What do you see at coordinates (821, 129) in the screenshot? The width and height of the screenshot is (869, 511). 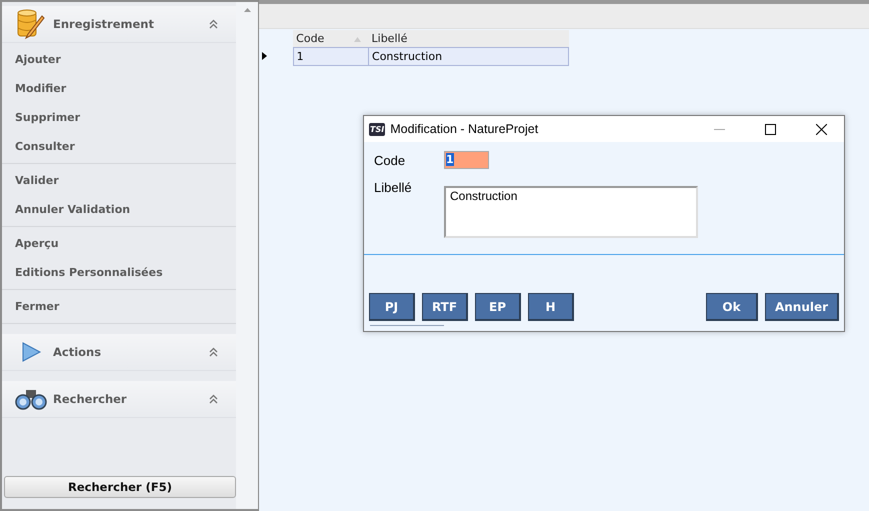 I see `close-icon` at bounding box center [821, 129].